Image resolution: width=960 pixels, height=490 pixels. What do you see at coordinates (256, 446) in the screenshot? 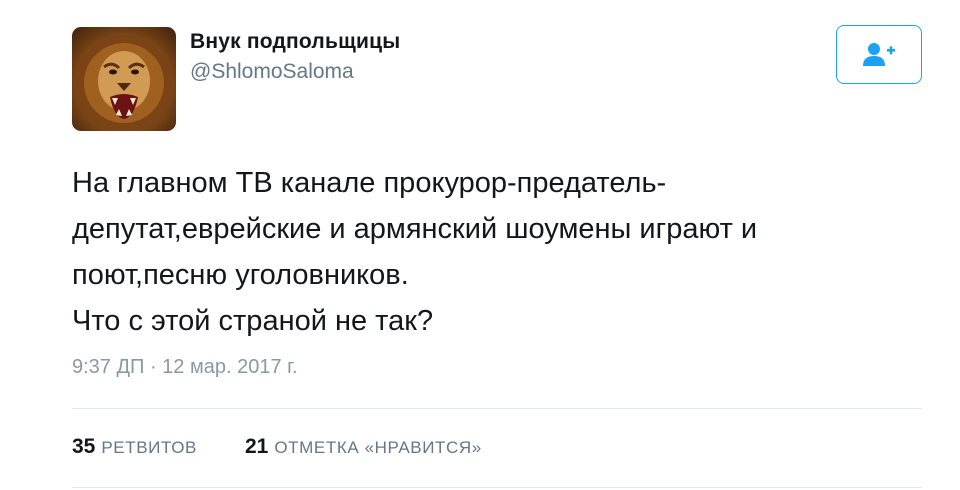
I see `likes-count: 21` at bounding box center [256, 446].